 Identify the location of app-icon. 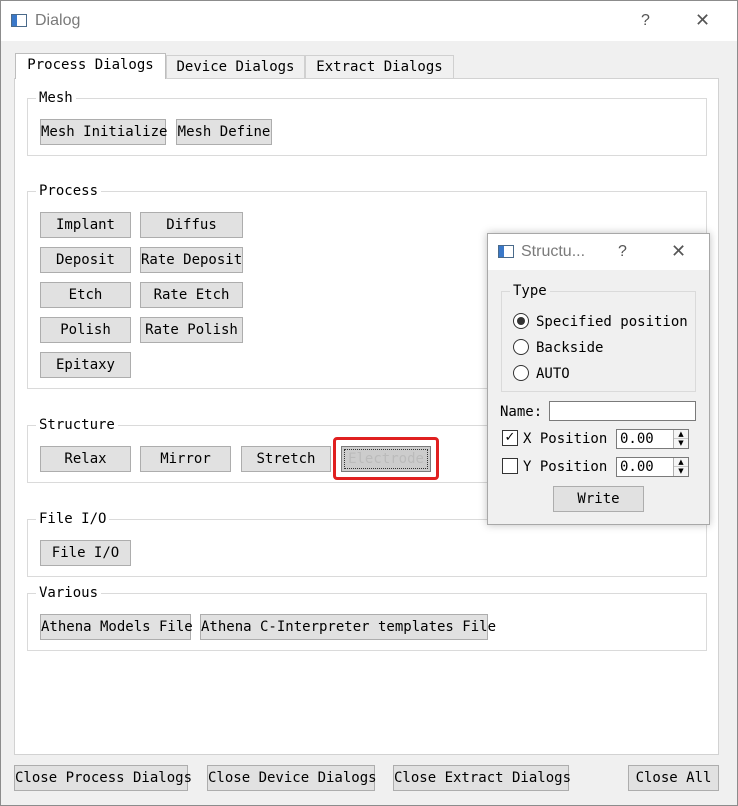
(19, 20).